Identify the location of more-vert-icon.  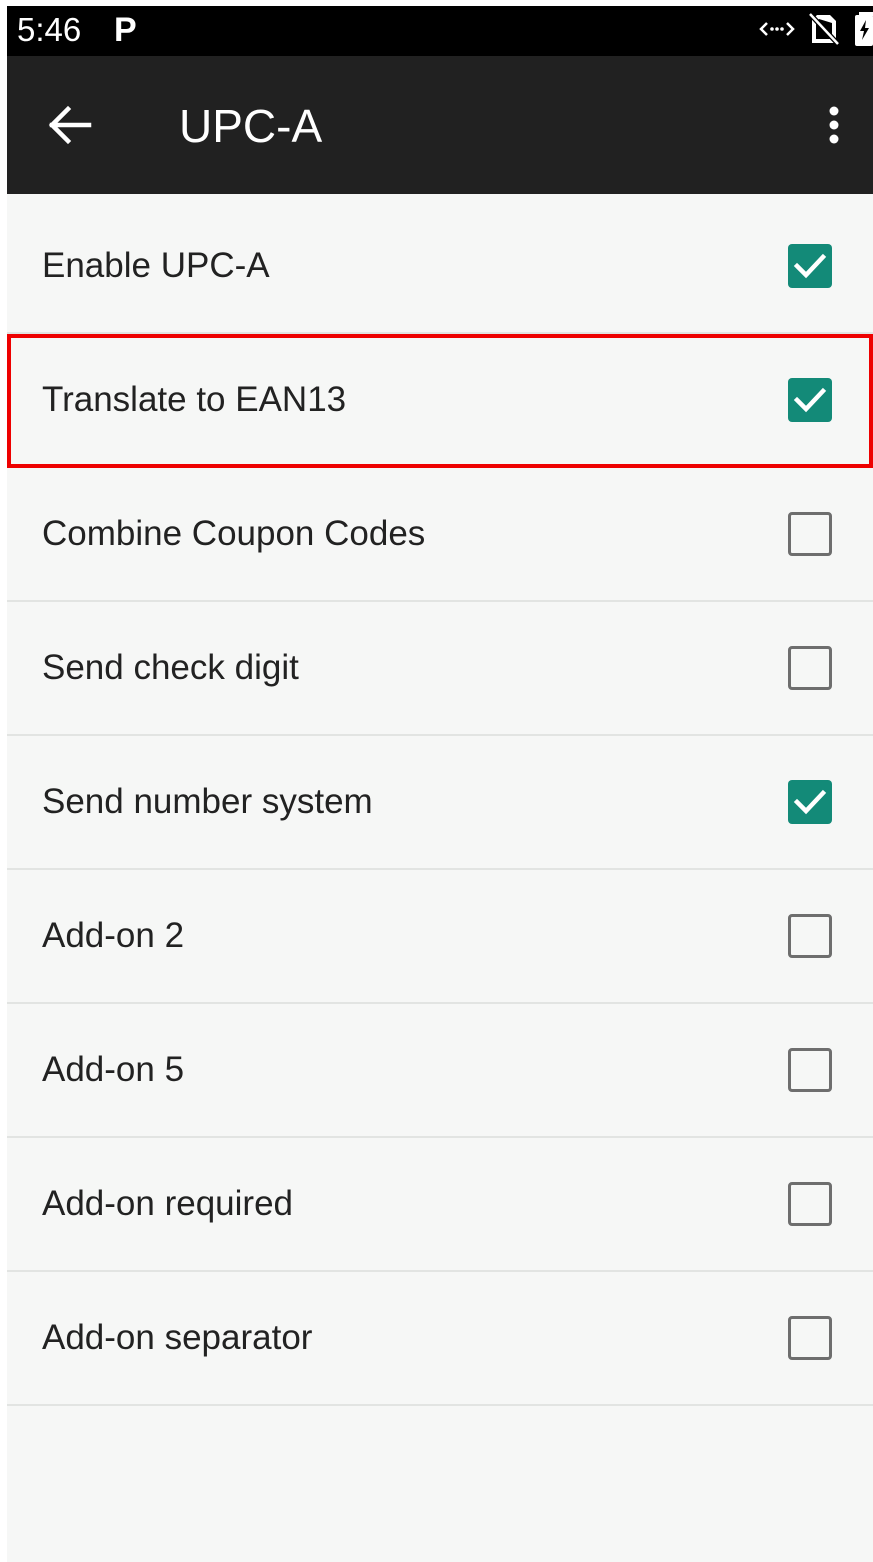
(834, 125).